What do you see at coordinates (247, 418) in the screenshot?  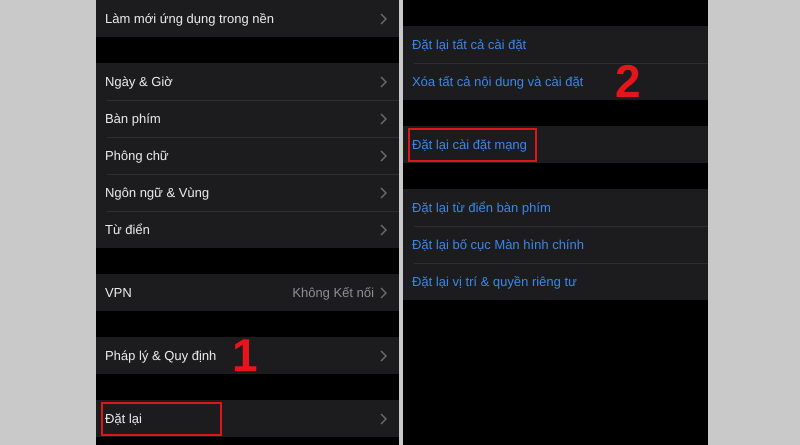 I see `settings-row: Đặt lại` at bounding box center [247, 418].